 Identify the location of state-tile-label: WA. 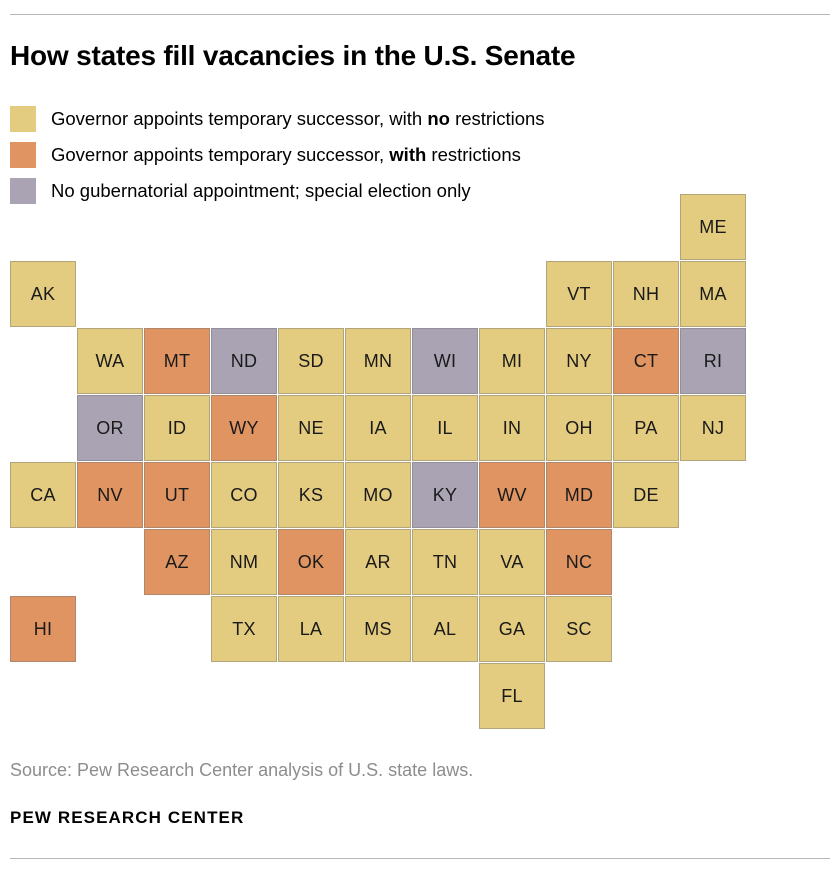
(110, 360).